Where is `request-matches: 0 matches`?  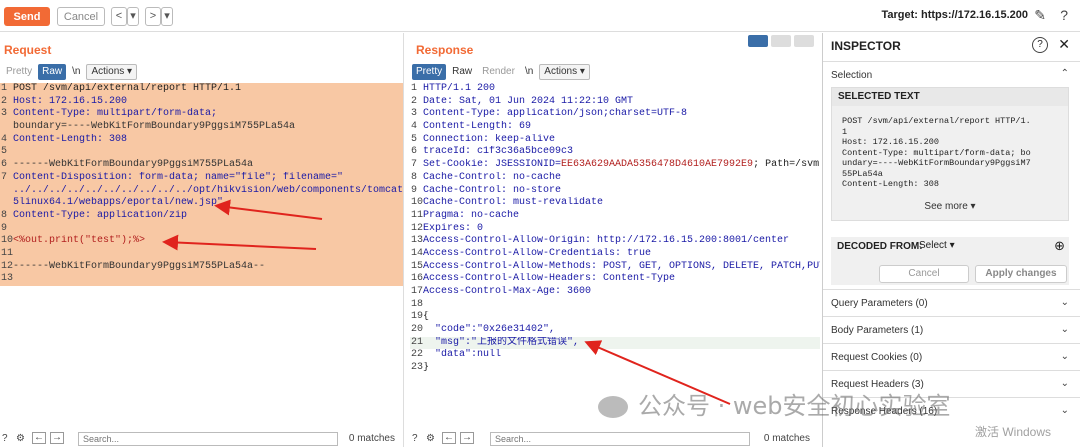 request-matches: 0 matches is located at coordinates (371, 438).